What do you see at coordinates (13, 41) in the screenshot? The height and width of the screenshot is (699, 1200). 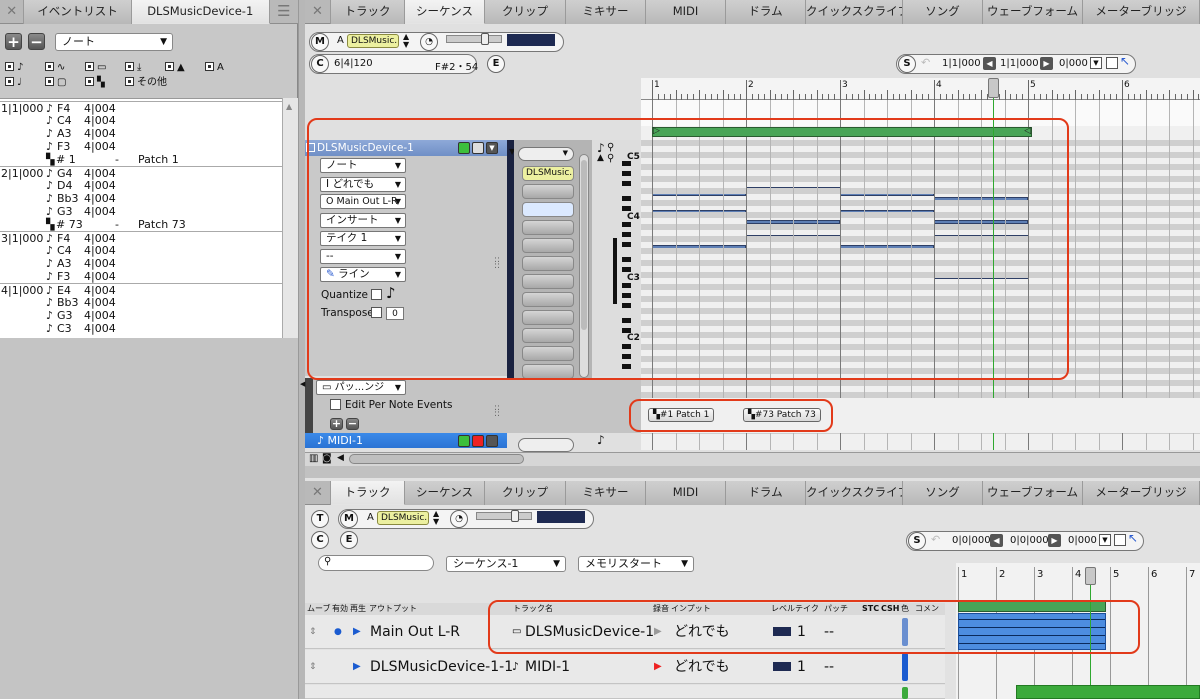 I see `add-event-button: +` at bounding box center [13, 41].